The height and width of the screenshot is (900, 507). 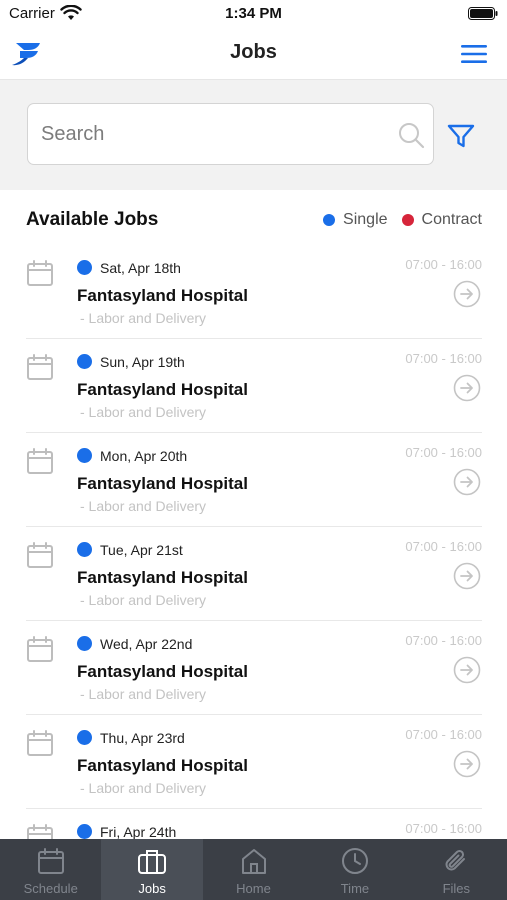 What do you see at coordinates (354, 861) in the screenshot?
I see `clock-icon` at bounding box center [354, 861].